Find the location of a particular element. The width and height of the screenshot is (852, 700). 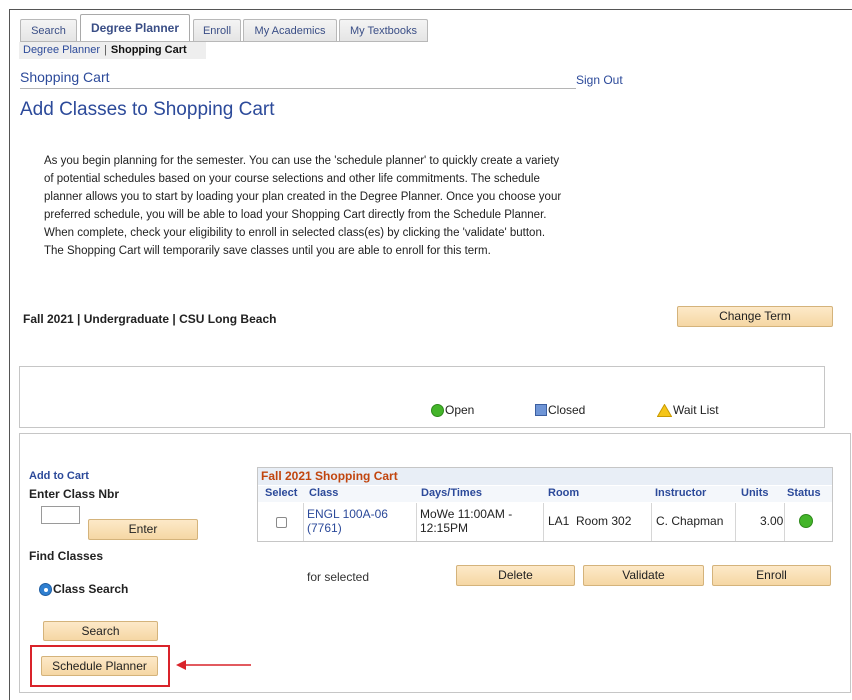

class-number: (7761) is located at coordinates (324, 528).